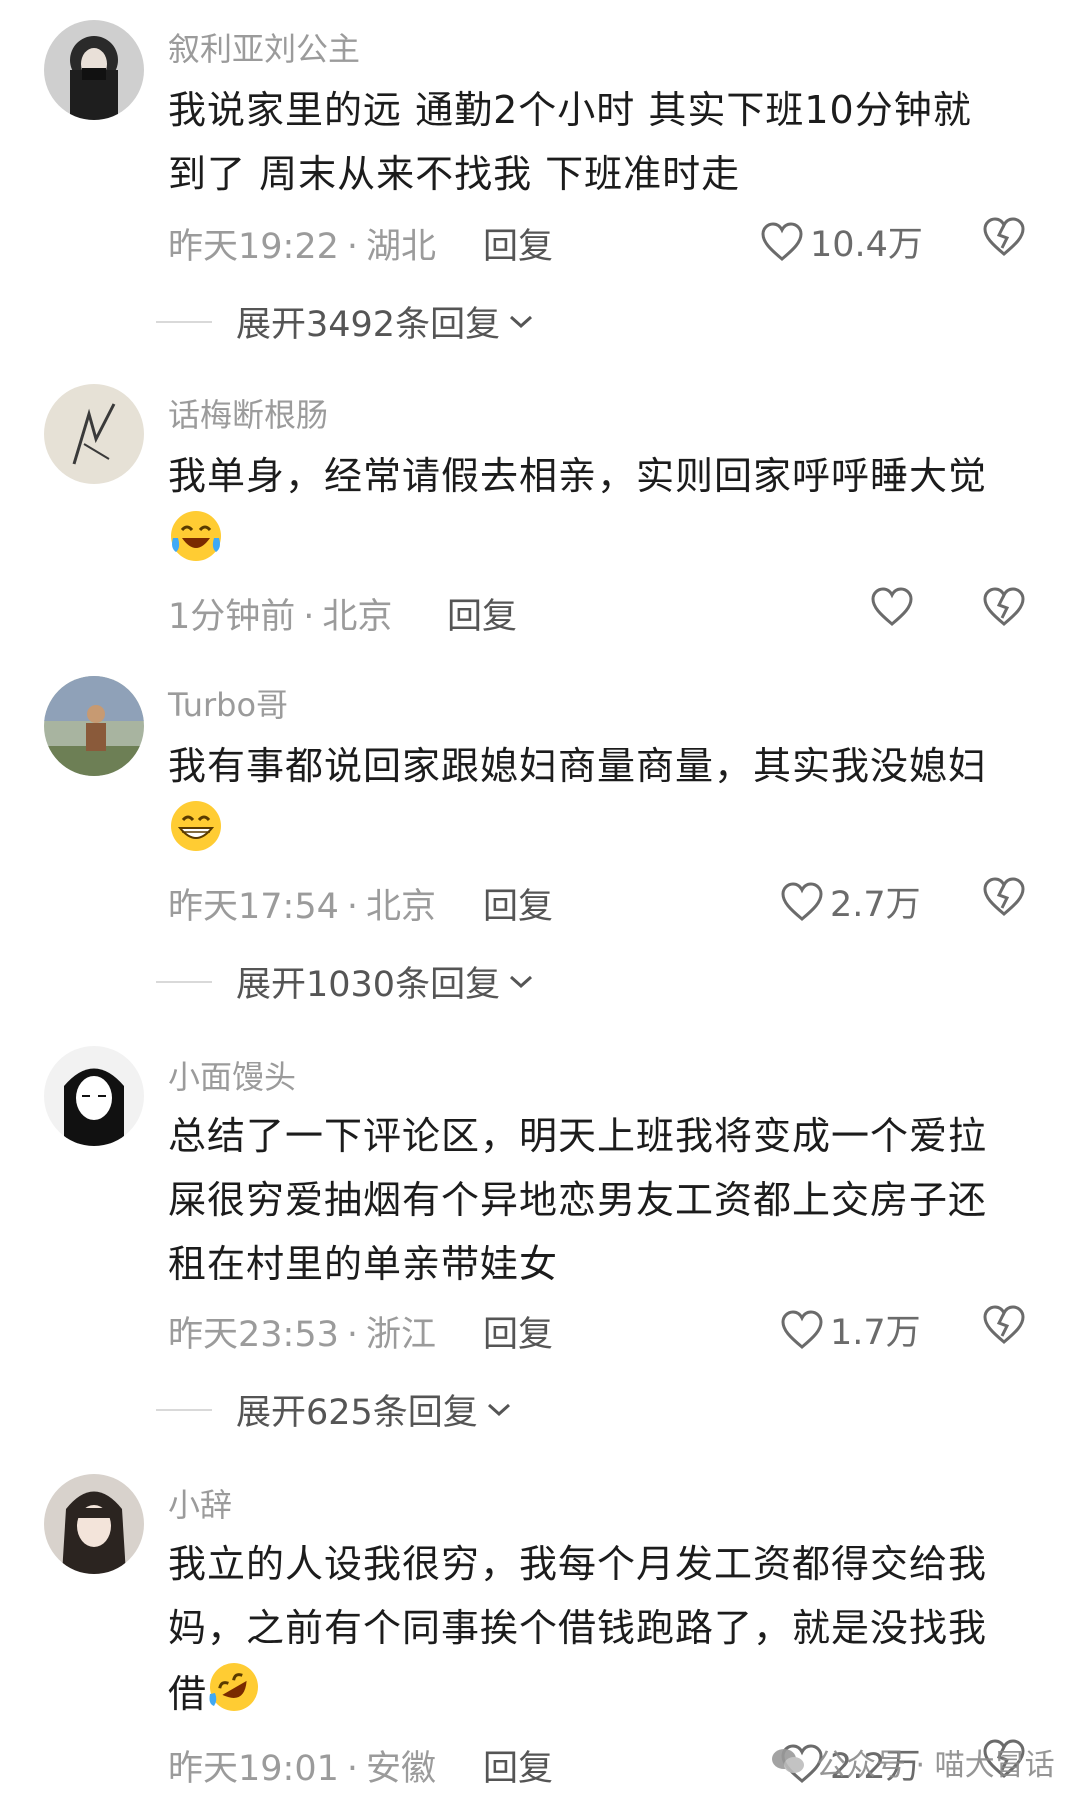 The image size is (1080, 1799). I want to click on comment-meta: 昨天19:22 · 湖北, so click(302, 243).